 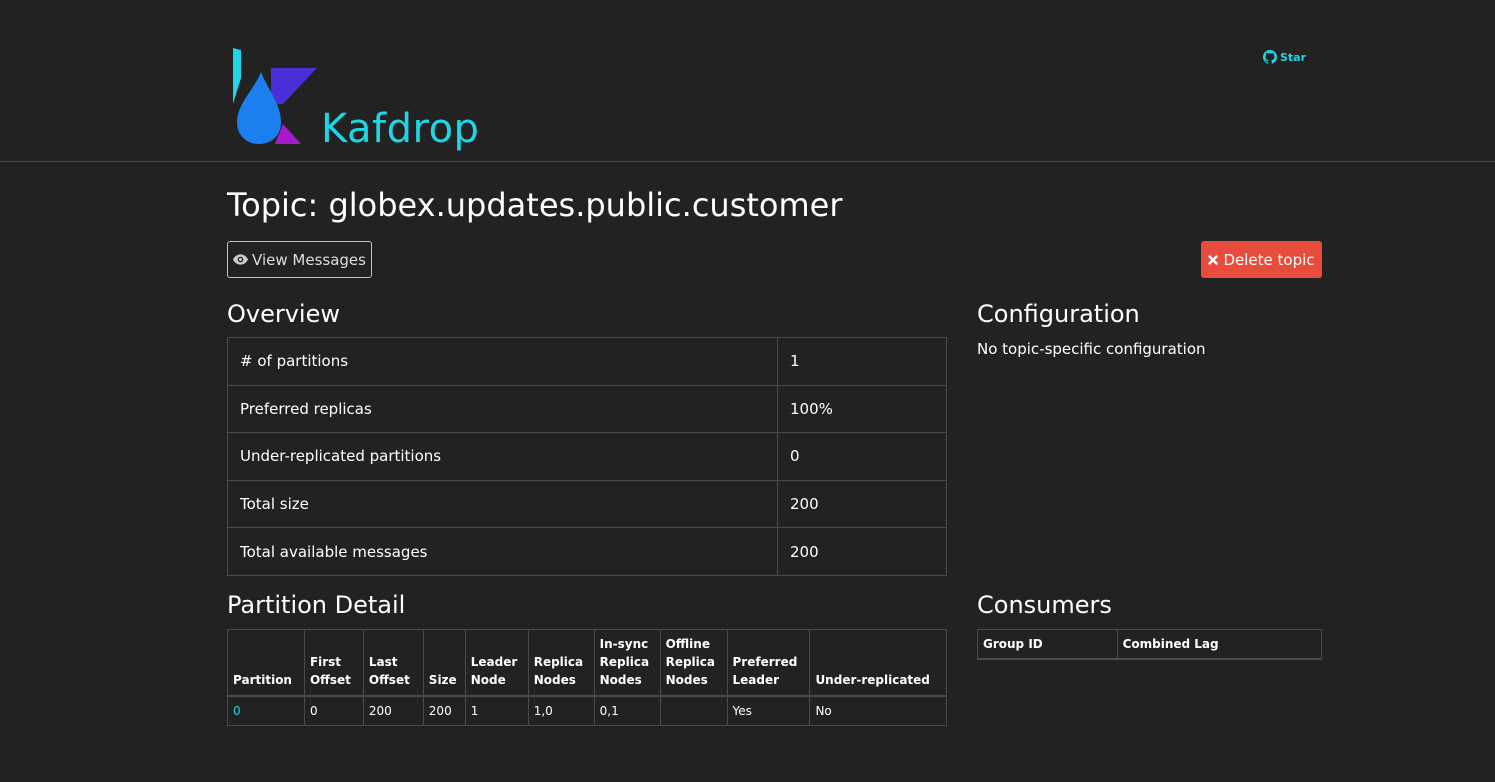 I want to click on overview-row: Total size 200, so click(x=587, y=504).